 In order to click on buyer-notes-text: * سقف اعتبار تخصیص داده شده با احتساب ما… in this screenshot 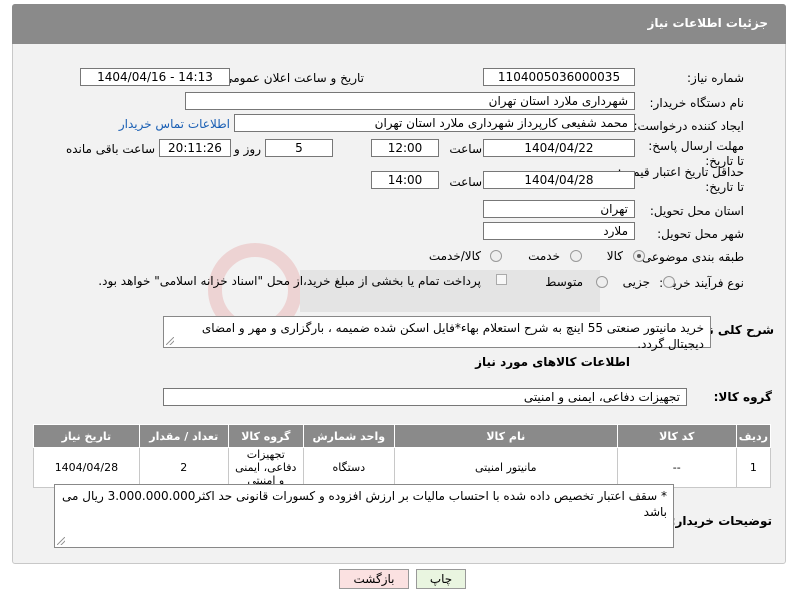, I will do `click(364, 504)`.